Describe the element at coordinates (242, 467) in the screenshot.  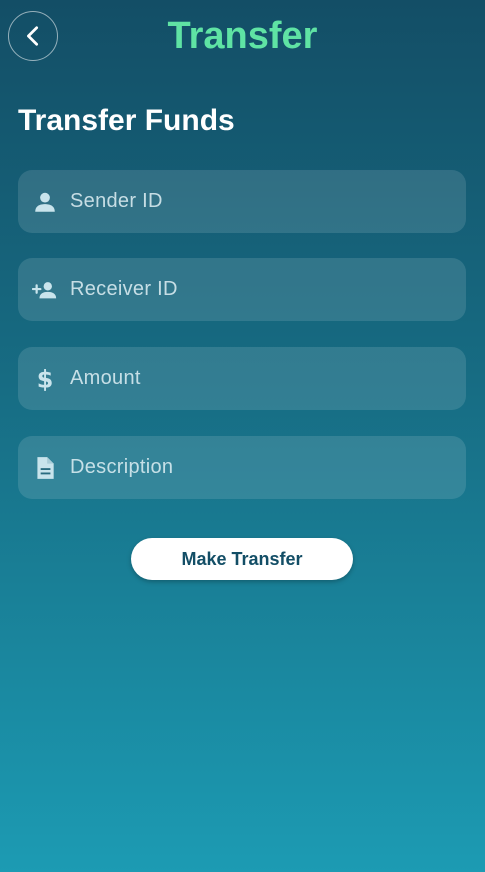
I see `description-field: Description` at that location.